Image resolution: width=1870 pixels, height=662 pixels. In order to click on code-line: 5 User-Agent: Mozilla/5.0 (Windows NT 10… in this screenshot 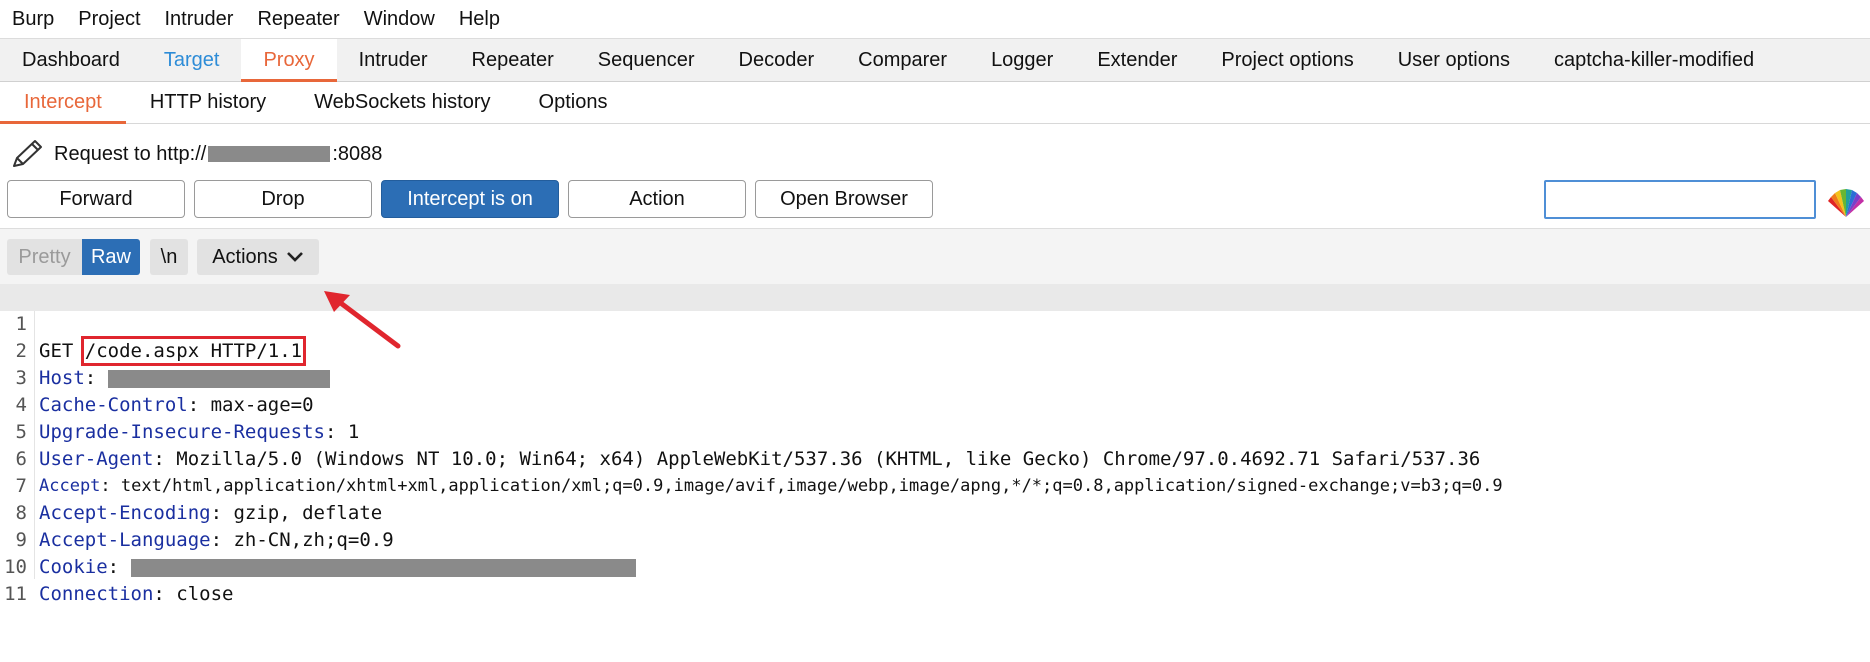, I will do `click(935, 431)`.